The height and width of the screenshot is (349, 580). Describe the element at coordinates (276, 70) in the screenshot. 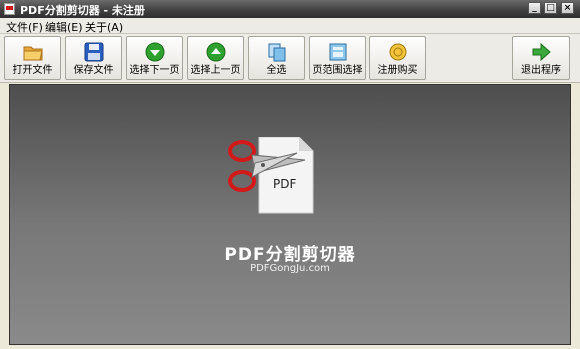

I see `select-all-label: 全选` at that location.